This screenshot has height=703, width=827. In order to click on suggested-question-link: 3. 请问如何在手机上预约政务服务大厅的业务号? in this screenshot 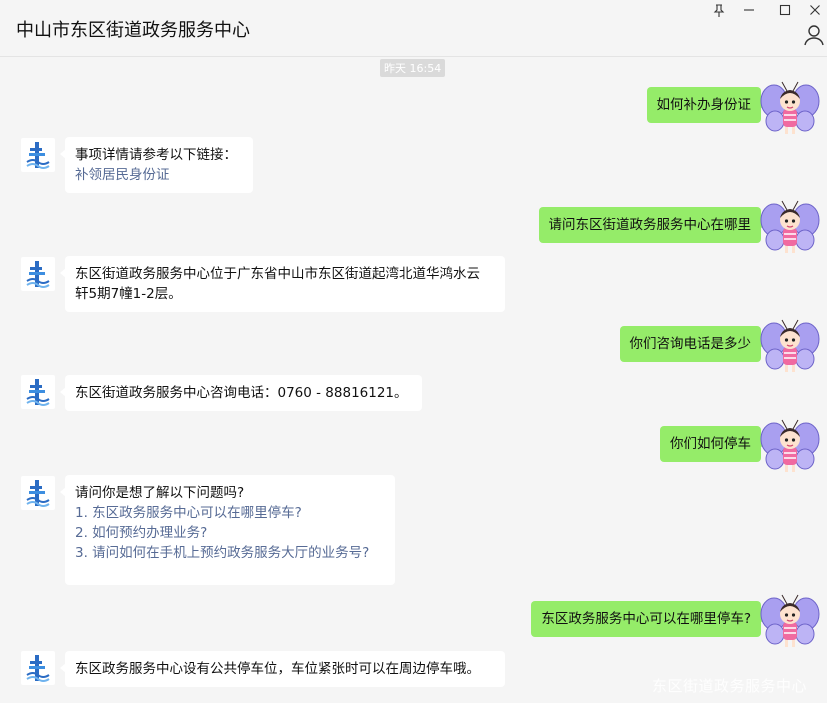, I will do `click(230, 553)`.